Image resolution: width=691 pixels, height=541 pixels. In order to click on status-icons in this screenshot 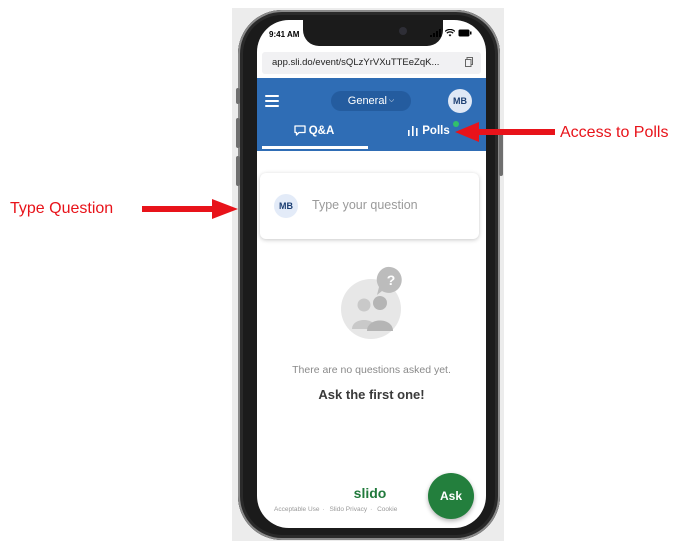, I will do `click(450, 33)`.